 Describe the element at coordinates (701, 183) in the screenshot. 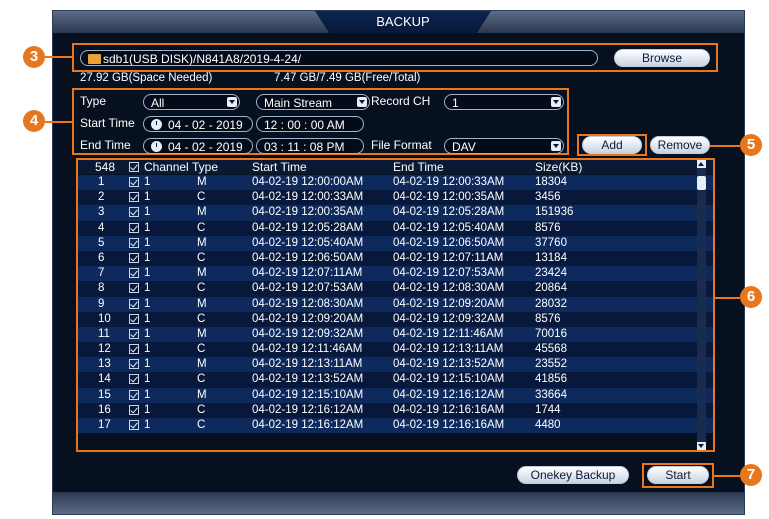

I see `scroll-thumb` at that location.